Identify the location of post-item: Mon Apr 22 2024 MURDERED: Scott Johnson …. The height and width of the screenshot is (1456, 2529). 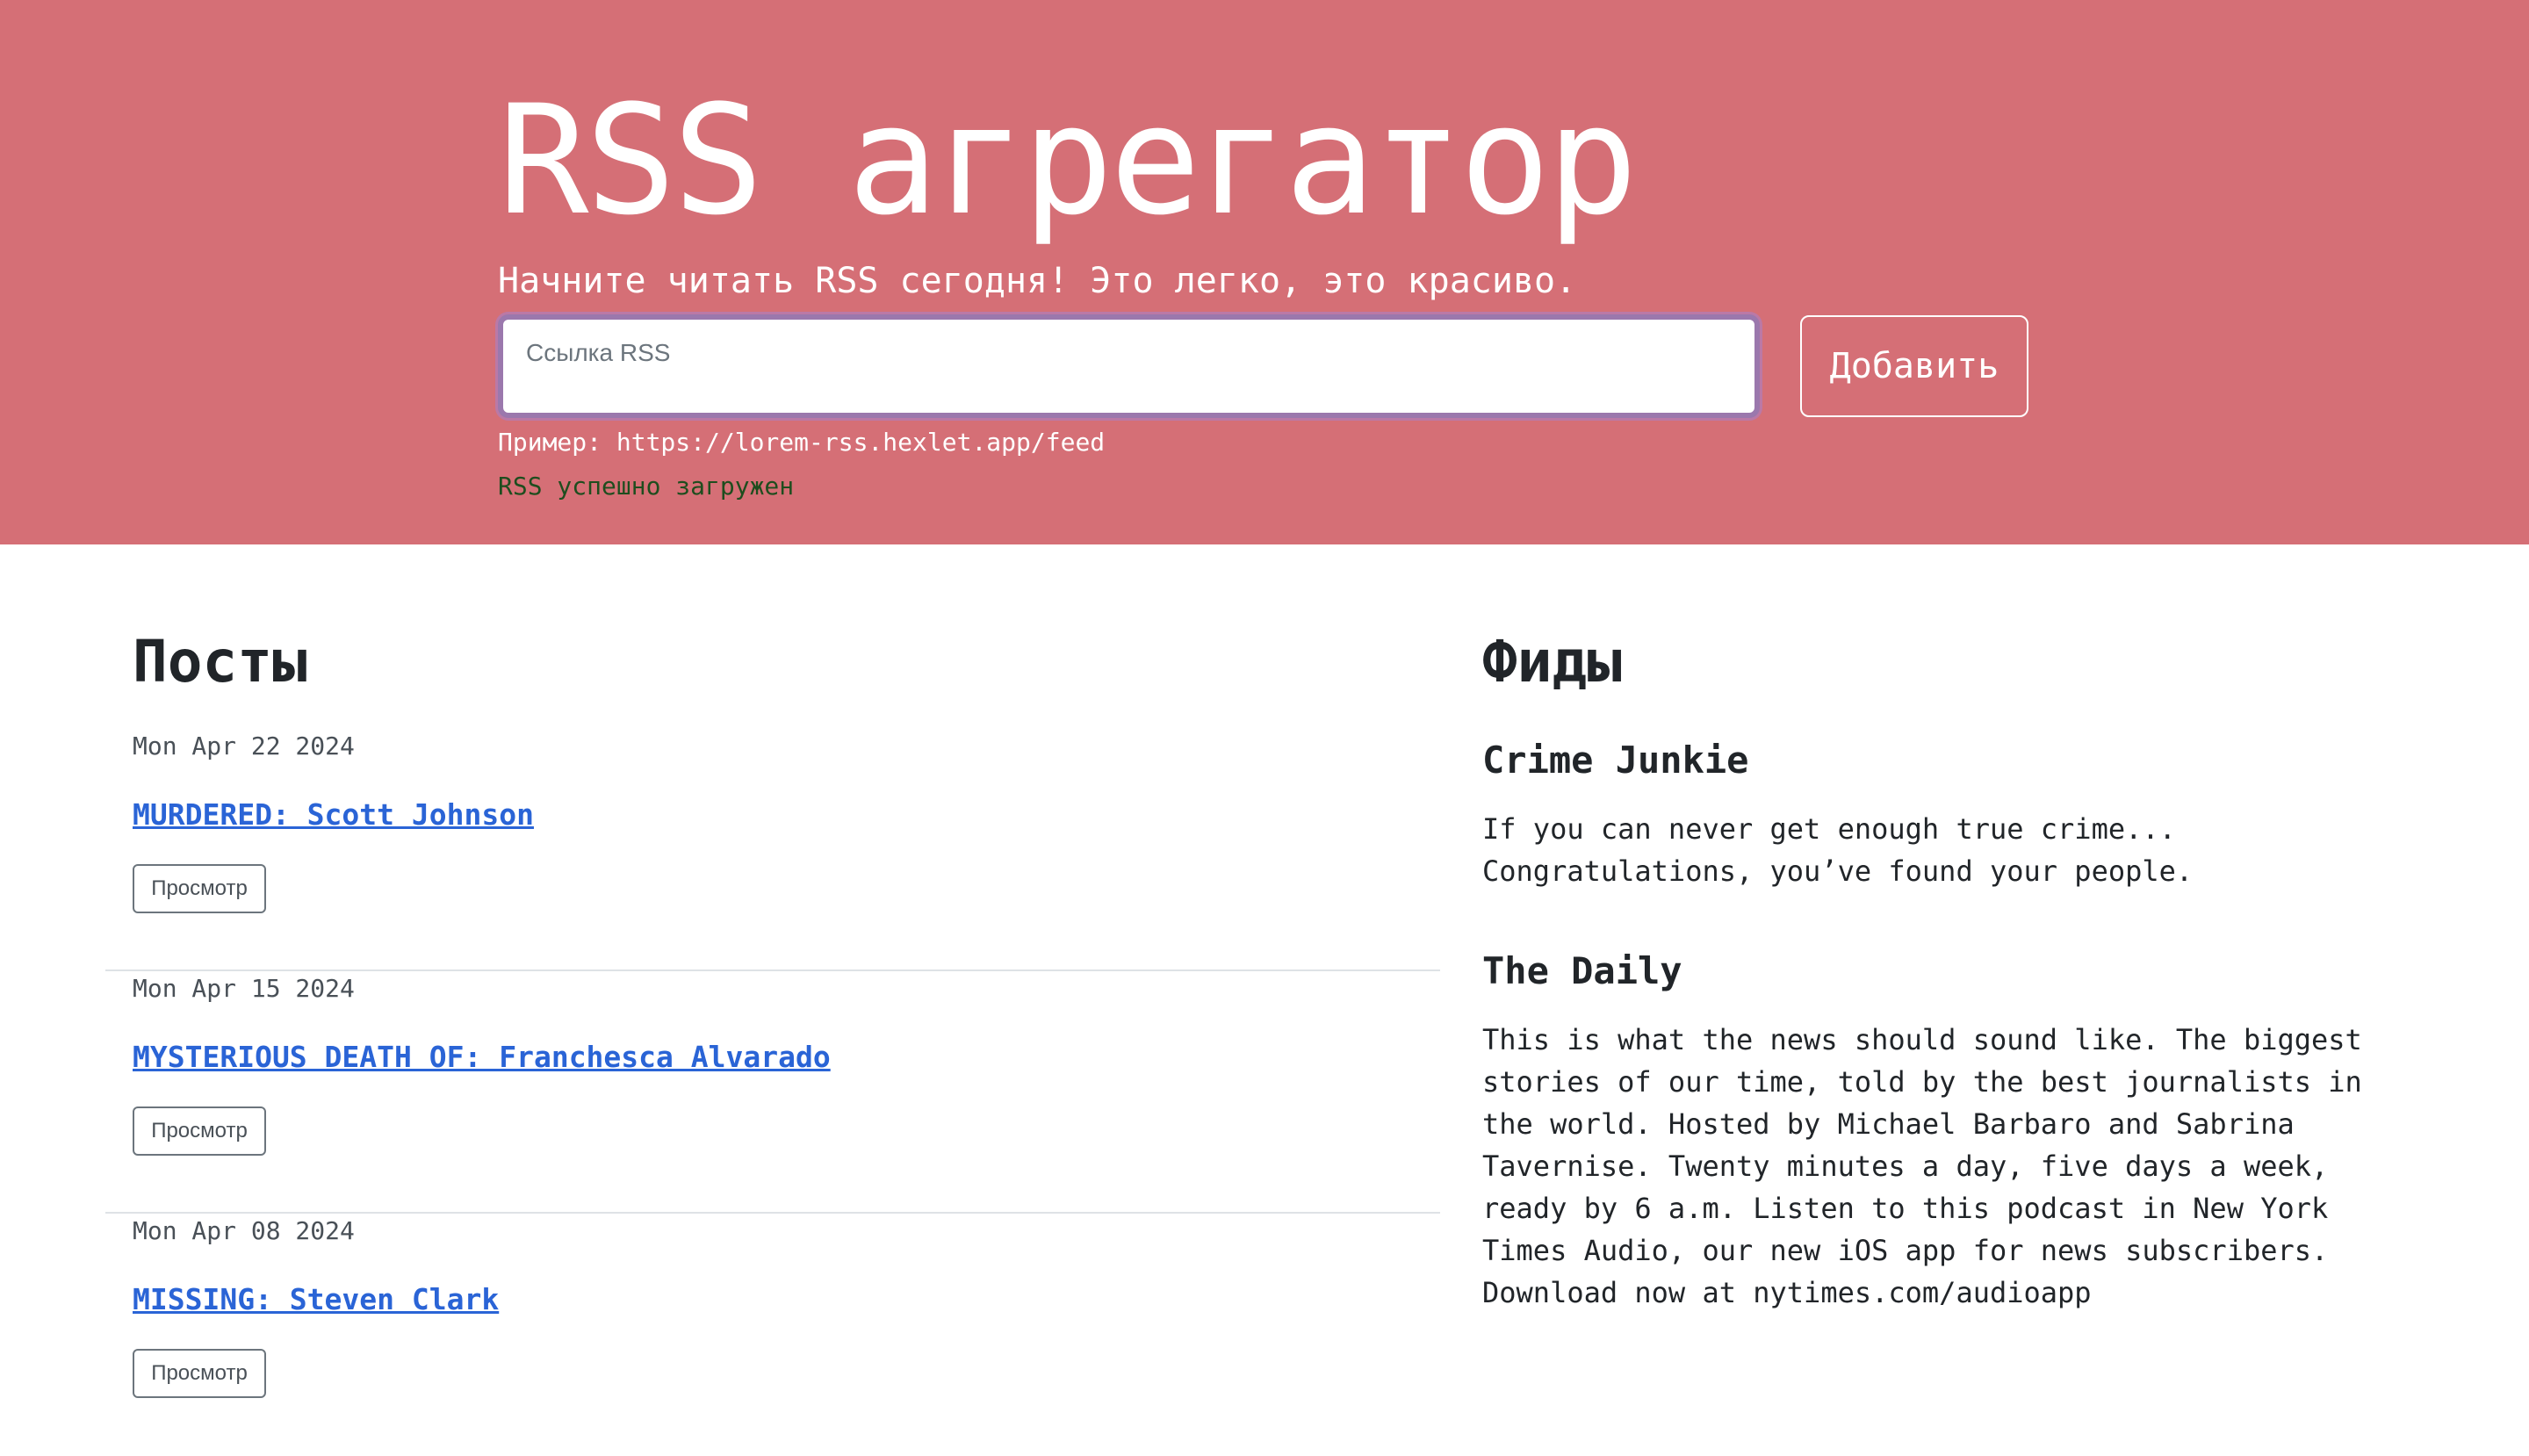
(773, 850).